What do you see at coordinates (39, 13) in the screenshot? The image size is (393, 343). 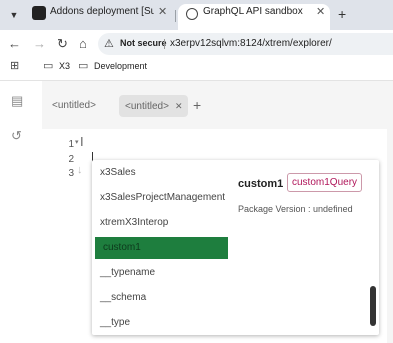 I see `addons-favicon-icon` at bounding box center [39, 13].